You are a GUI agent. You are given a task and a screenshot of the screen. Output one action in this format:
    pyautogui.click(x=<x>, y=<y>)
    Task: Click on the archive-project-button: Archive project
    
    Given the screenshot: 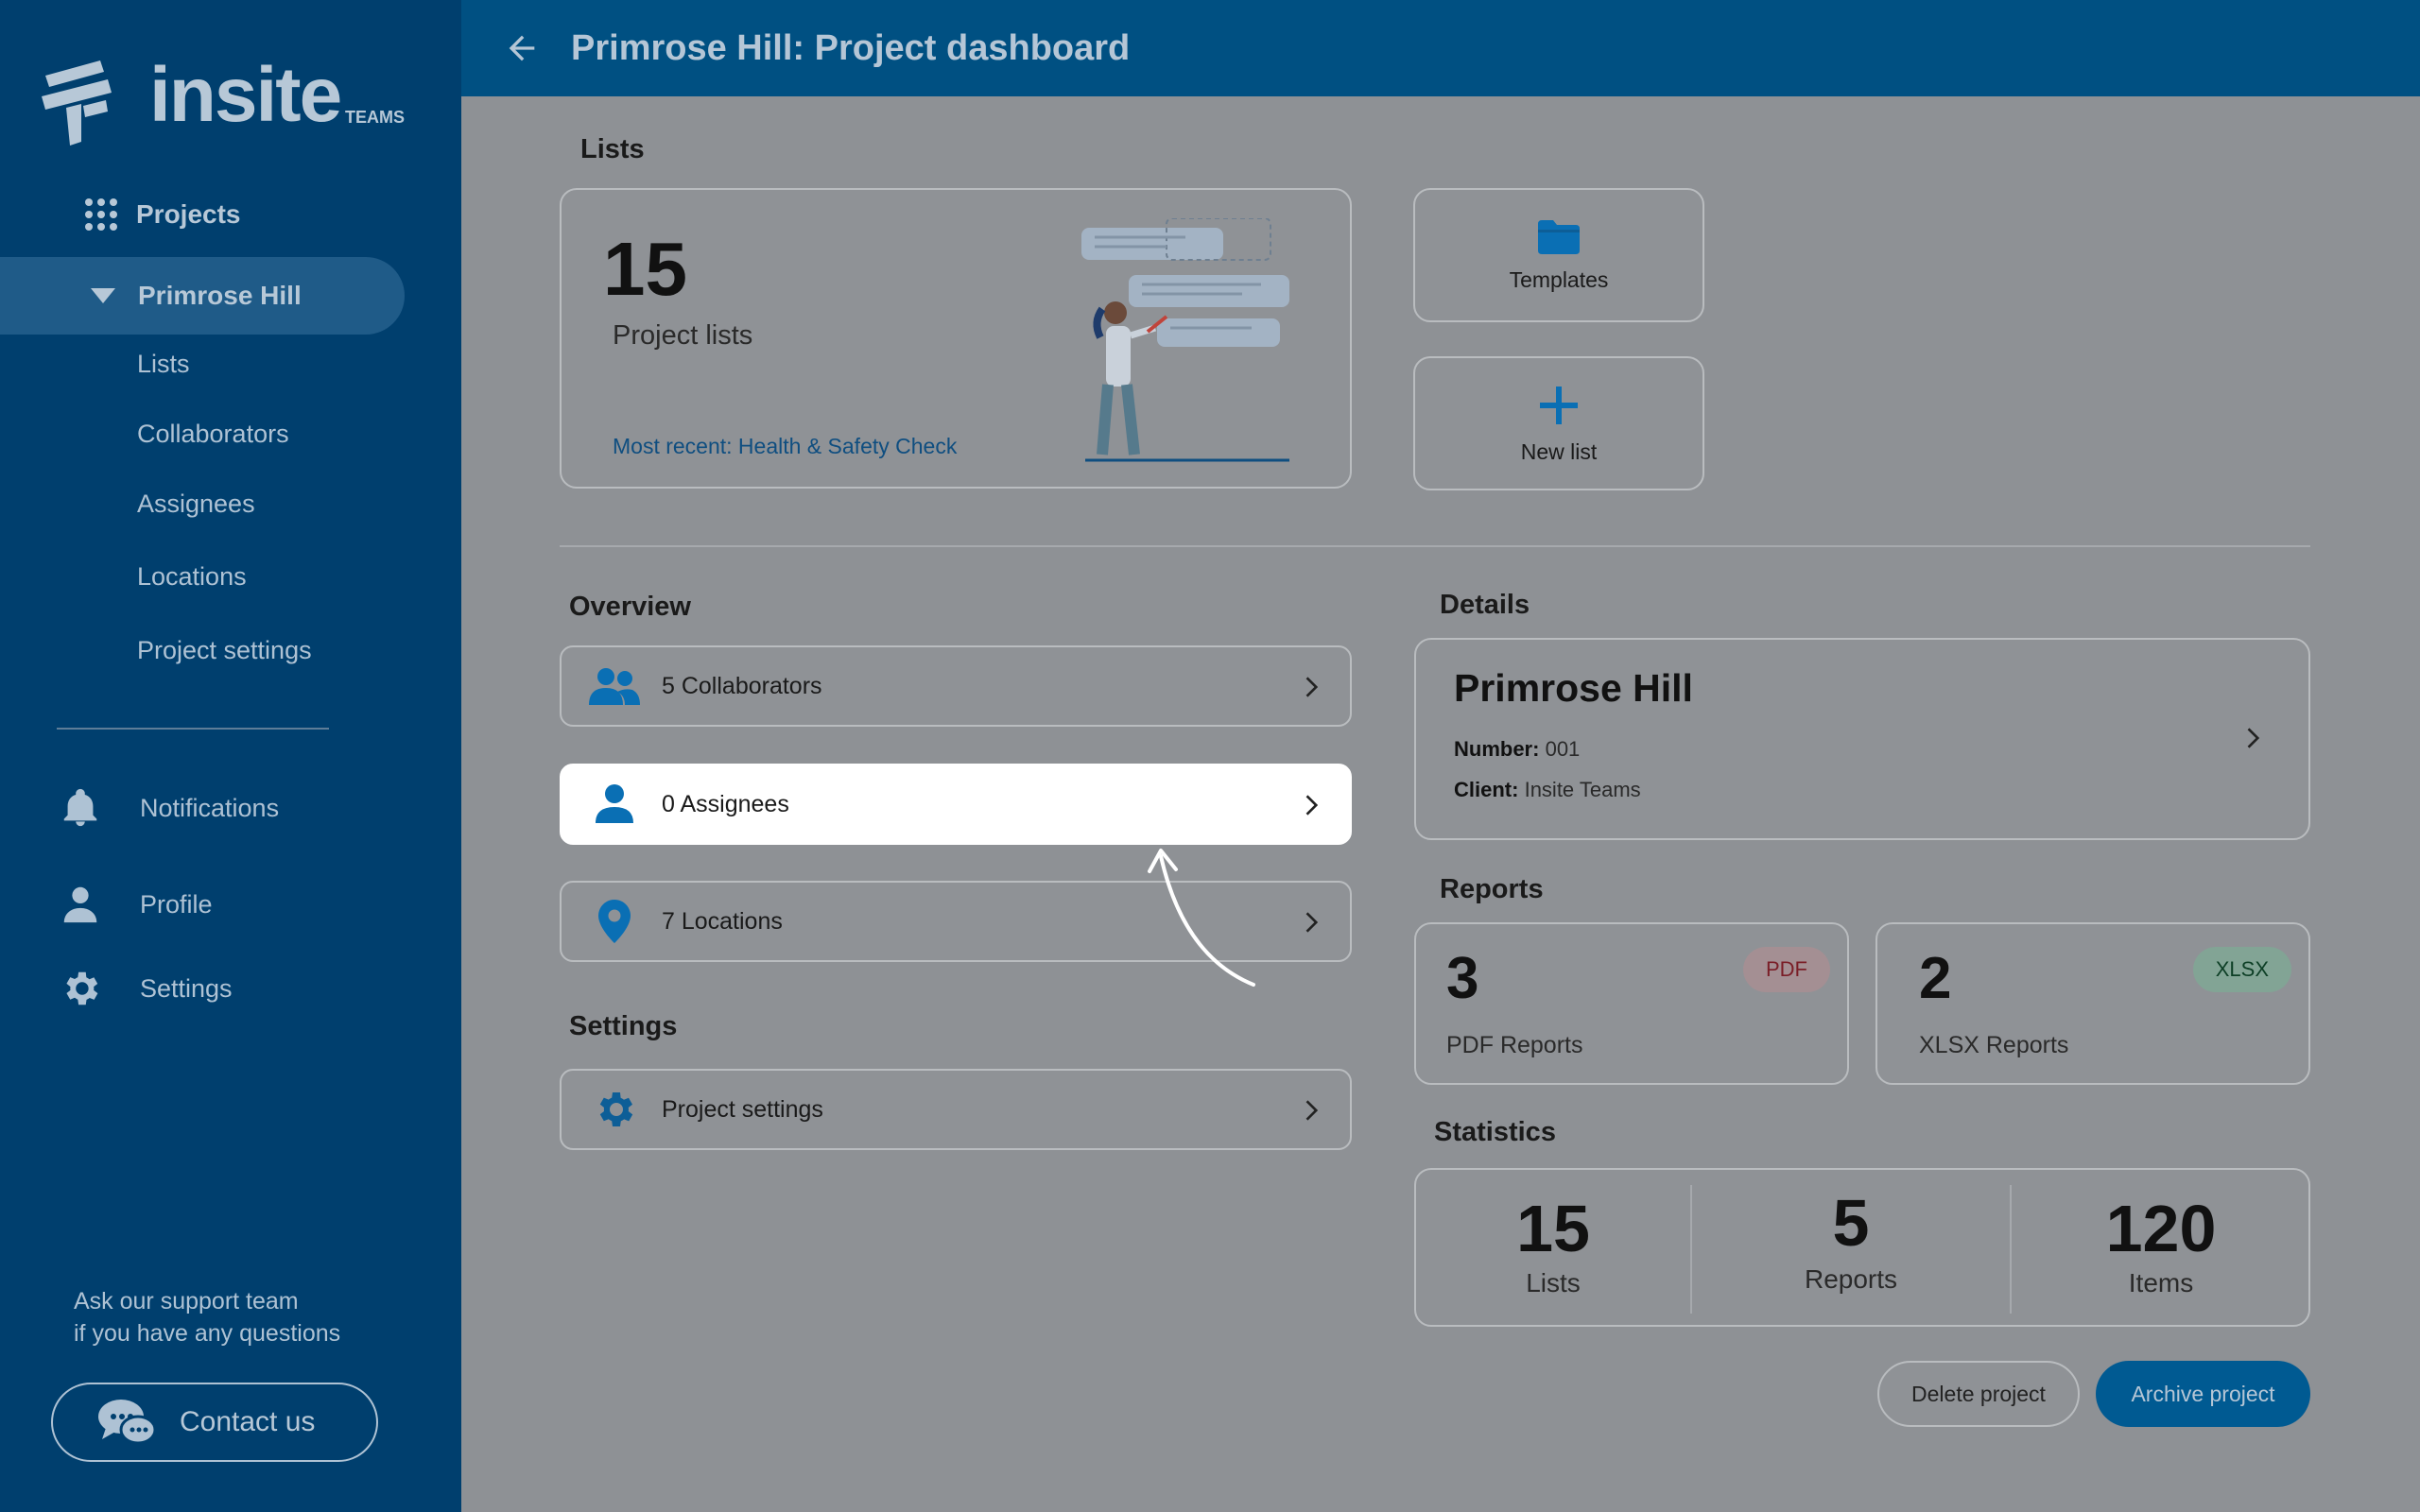 What is the action you would take?
    pyautogui.click(x=2203, y=1394)
    